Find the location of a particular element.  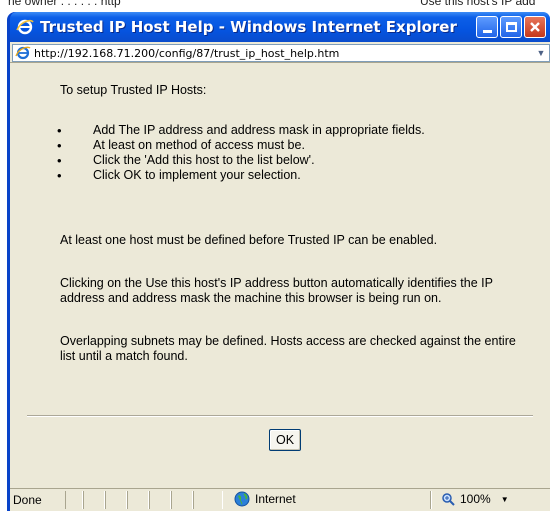

background-text-right: Use this host's IP add is located at coordinates (478, 4).